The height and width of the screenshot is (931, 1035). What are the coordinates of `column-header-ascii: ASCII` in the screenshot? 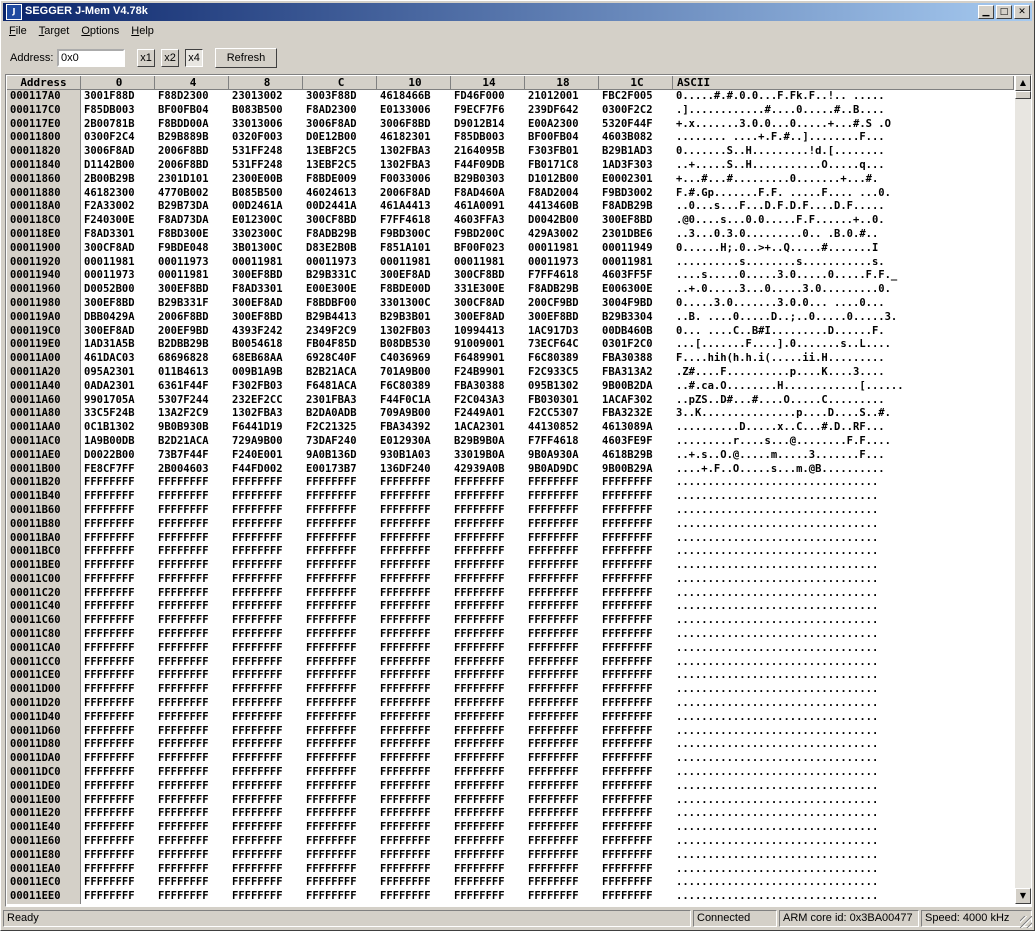 It's located at (843, 83).